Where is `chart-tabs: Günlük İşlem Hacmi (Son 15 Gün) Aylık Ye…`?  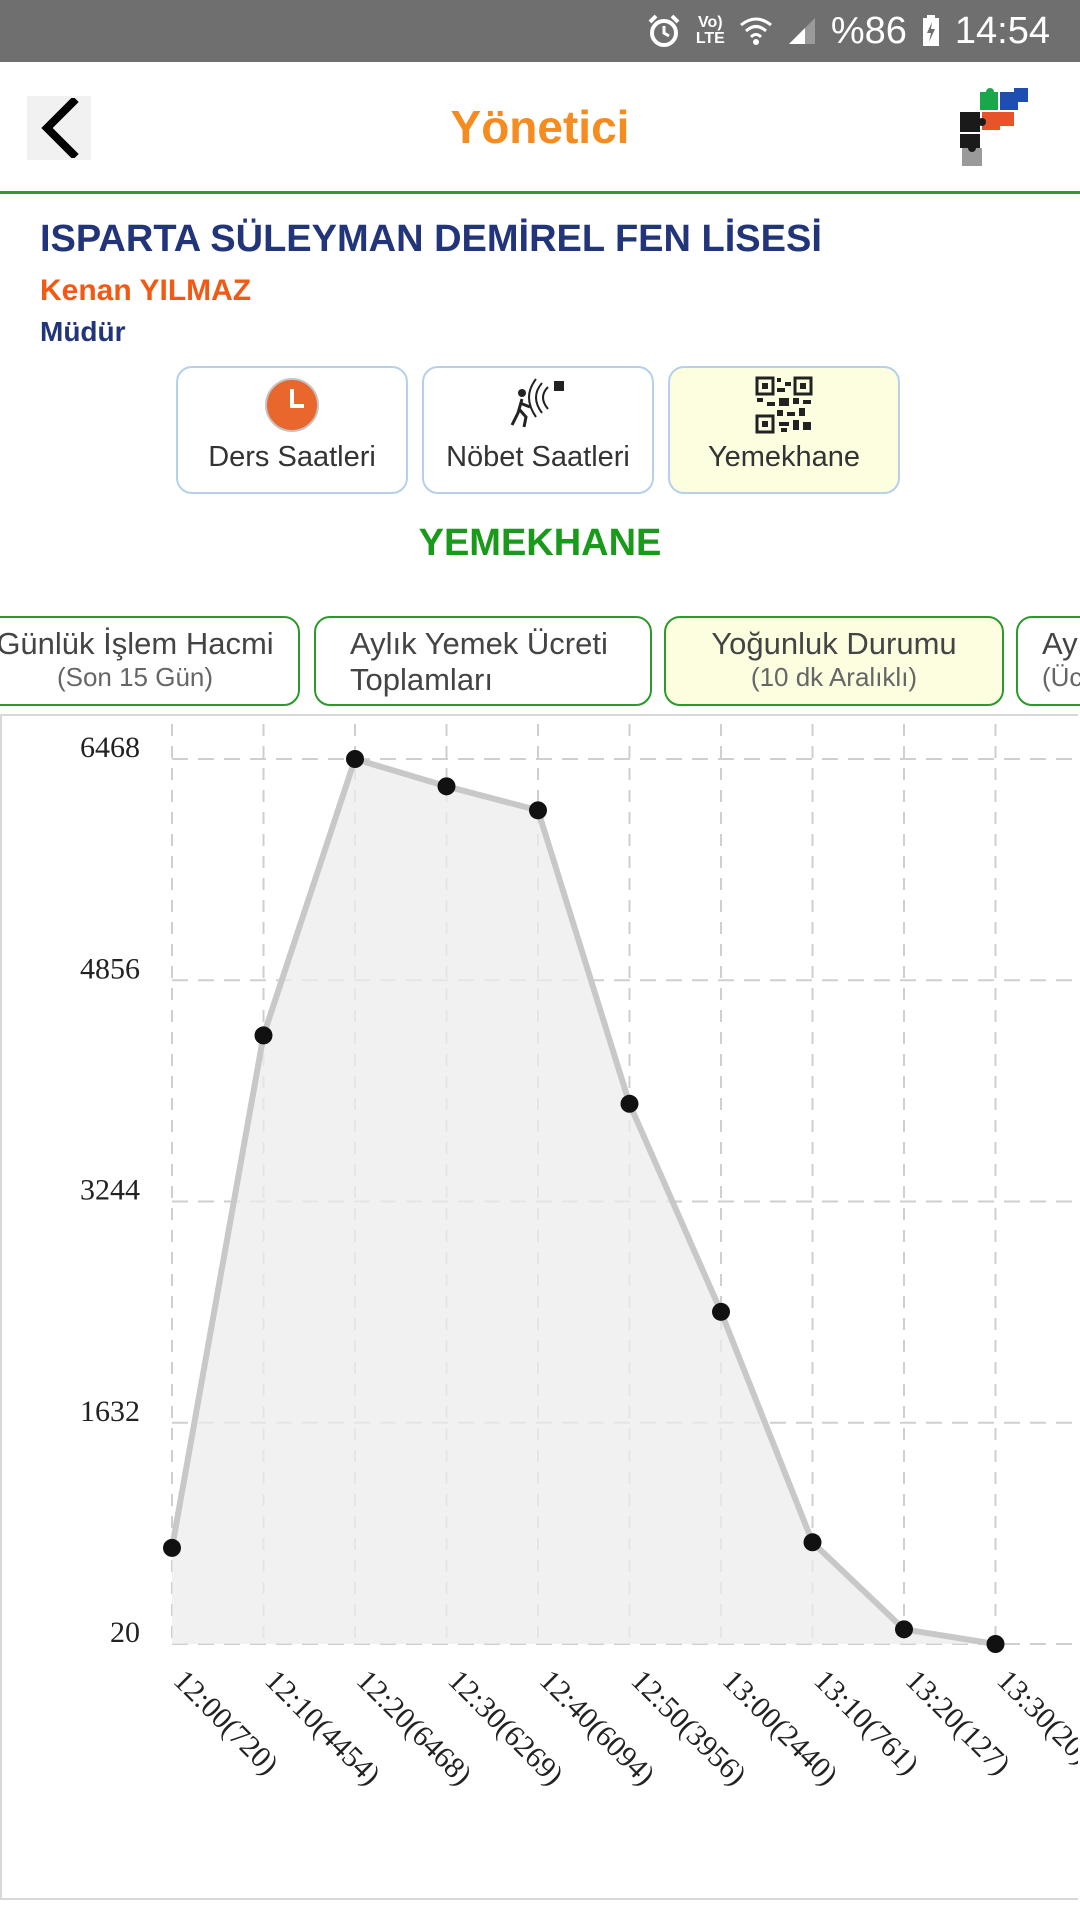
chart-tabs: Günlük İşlem Hacmi (Son 15 Gün) Aylık Ye… is located at coordinates (540, 662).